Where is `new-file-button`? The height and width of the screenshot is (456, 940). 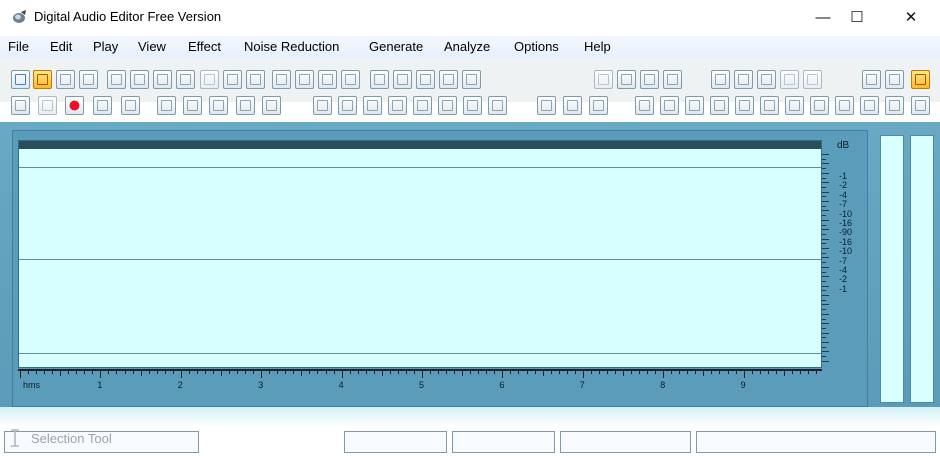
new-file-button is located at coordinates (20, 79).